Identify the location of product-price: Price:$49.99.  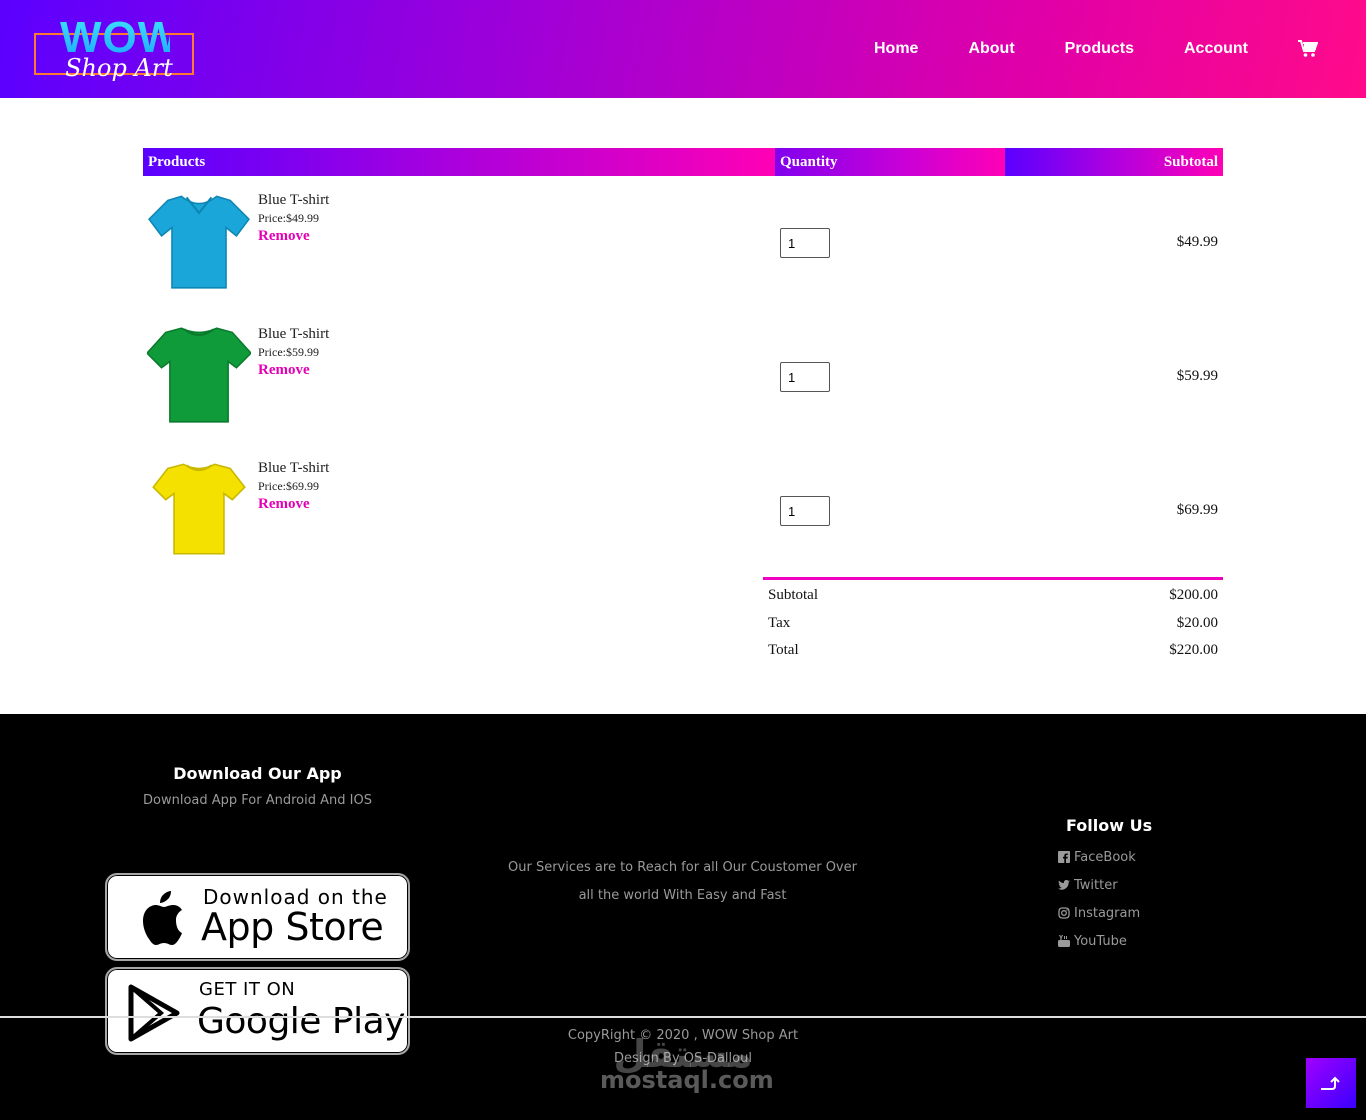
(288, 218).